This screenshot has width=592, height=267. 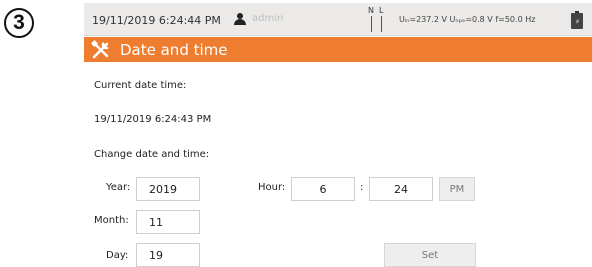 What do you see at coordinates (338, 49) in the screenshot?
I see `title-bar: Date and time` at bounding box center [338, 49].